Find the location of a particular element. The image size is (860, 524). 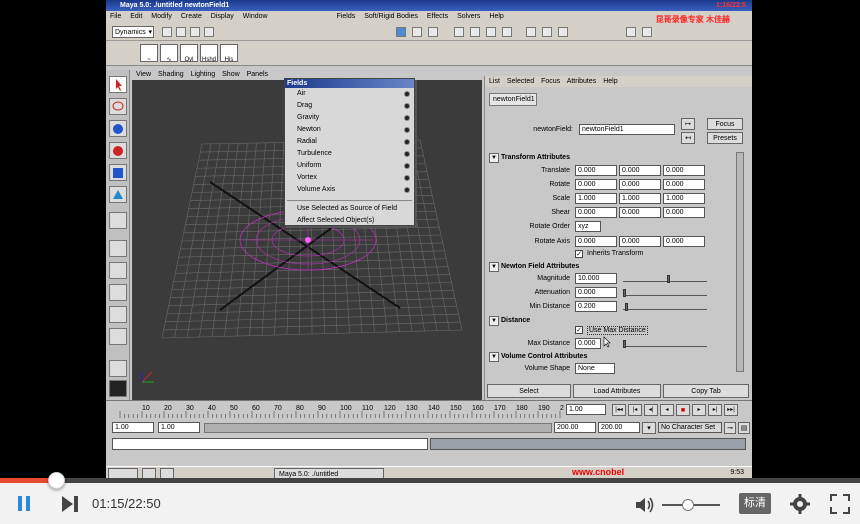

last-tool-icon is located at coordinates (118, 220).